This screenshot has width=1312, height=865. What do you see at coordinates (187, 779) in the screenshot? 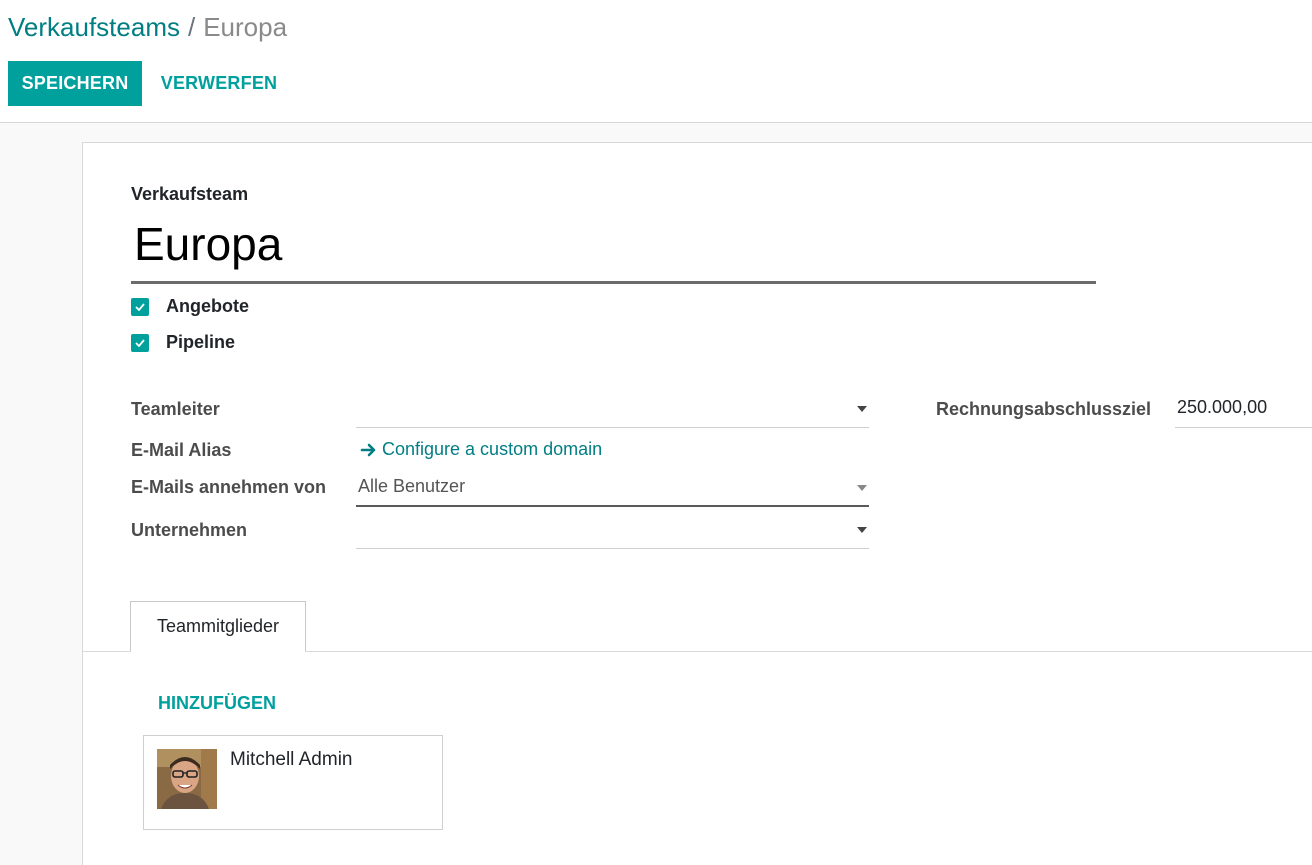
I see `avatar` at bounding box center [187, 779].